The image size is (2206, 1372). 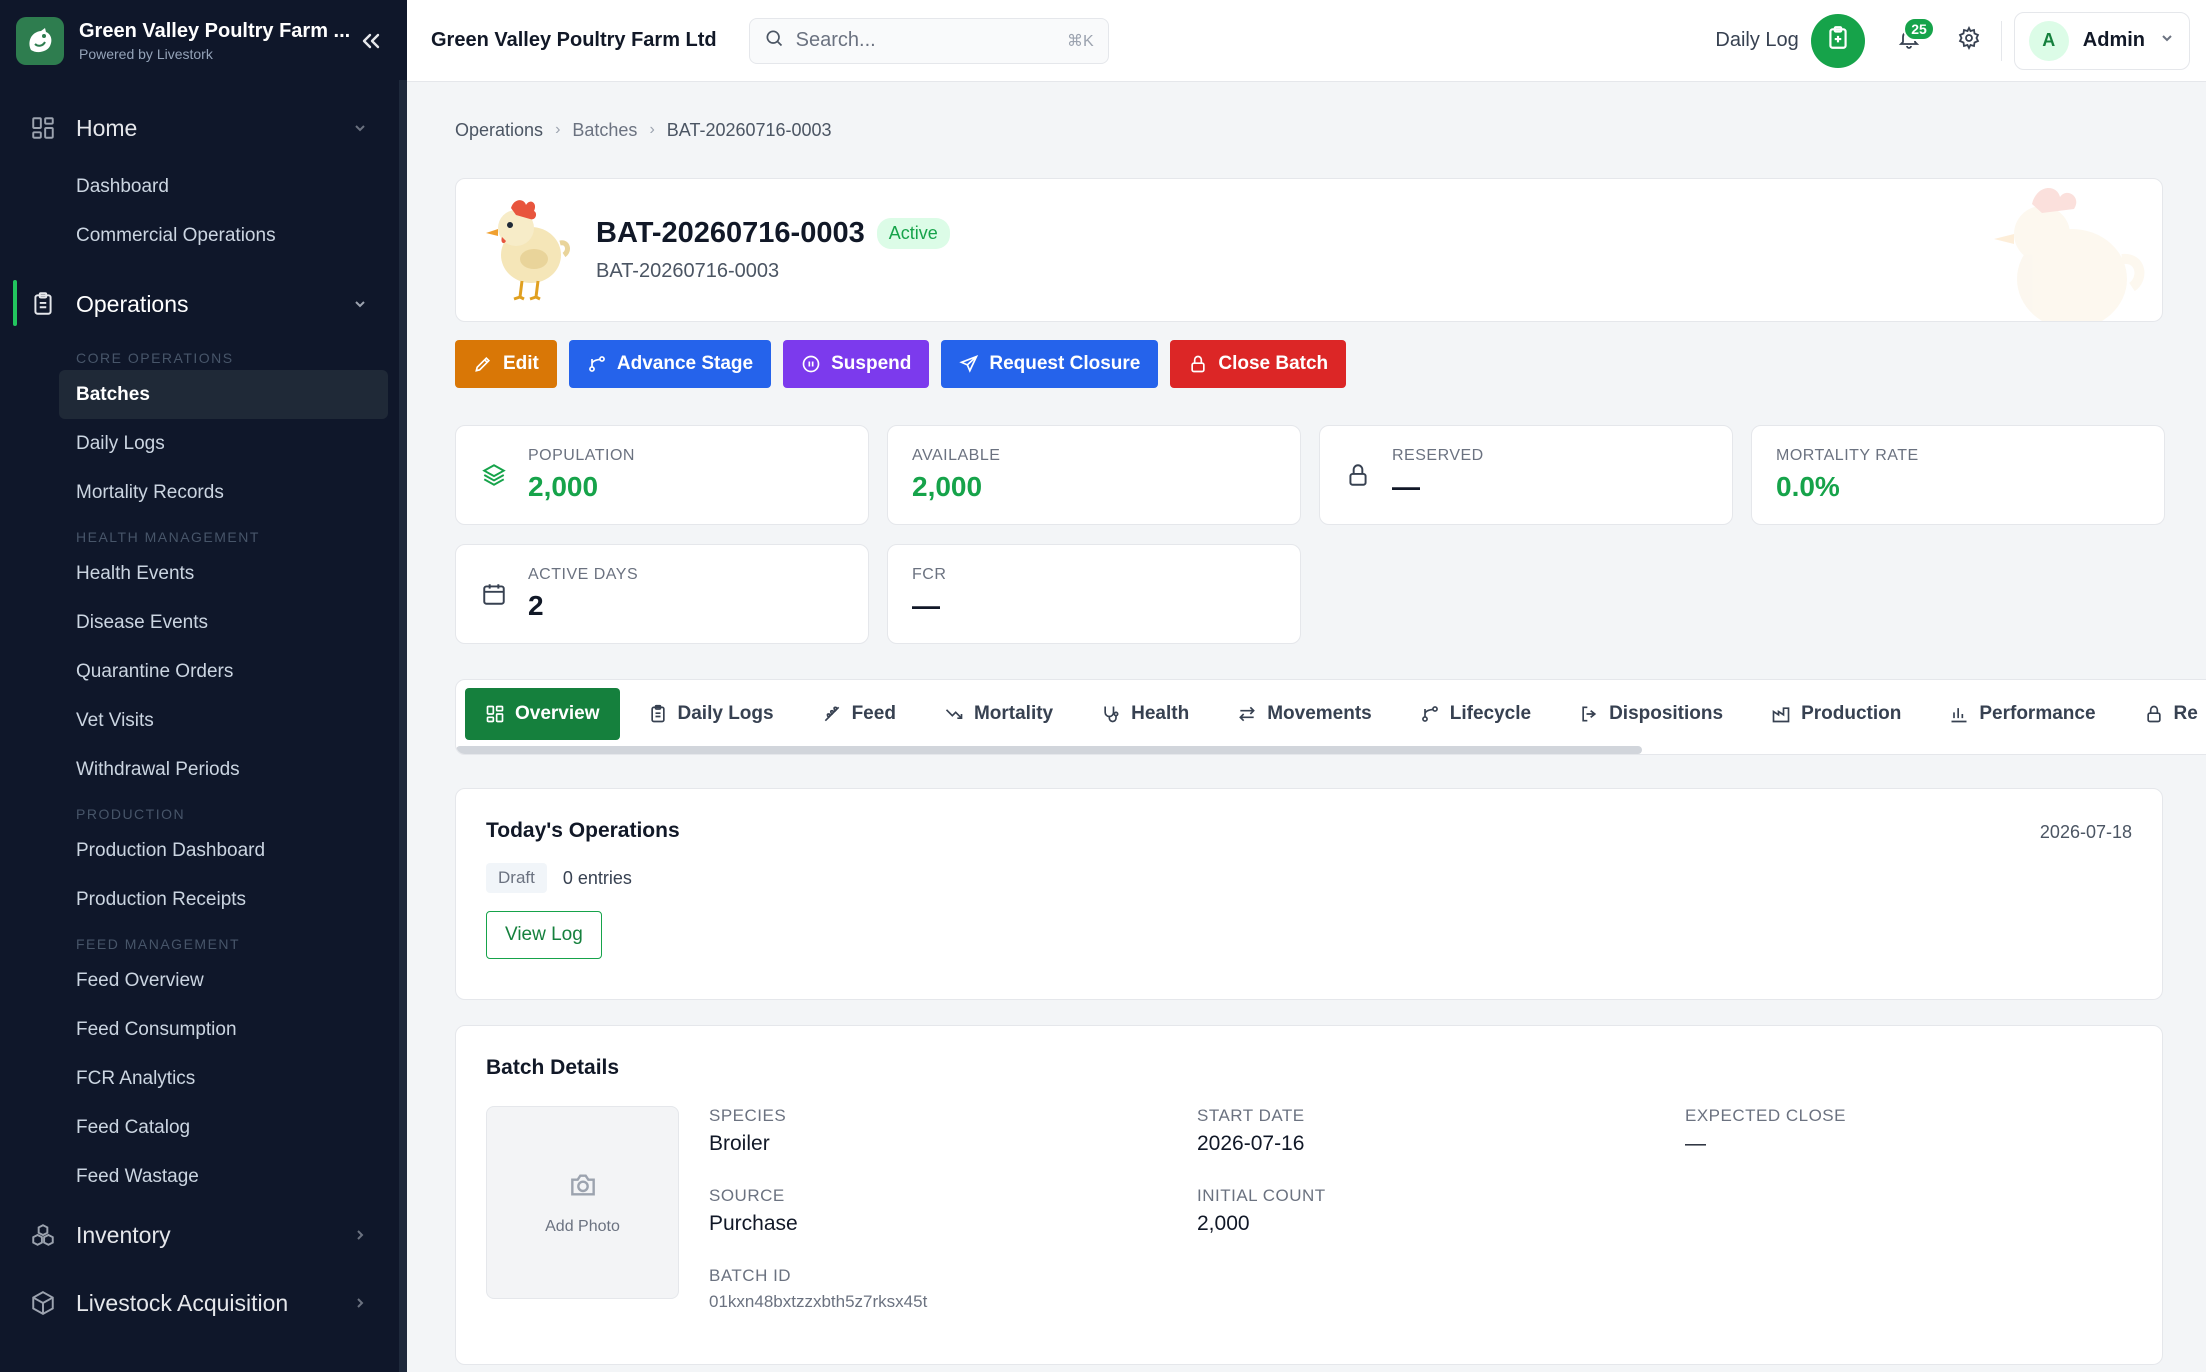 I want to click on stat-population-label: POPULATION, so click(x=581, y=455).